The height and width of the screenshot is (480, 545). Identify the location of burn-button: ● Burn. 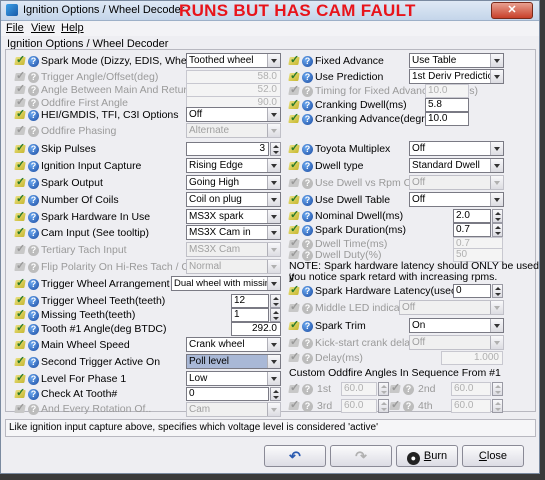
(427, 456).